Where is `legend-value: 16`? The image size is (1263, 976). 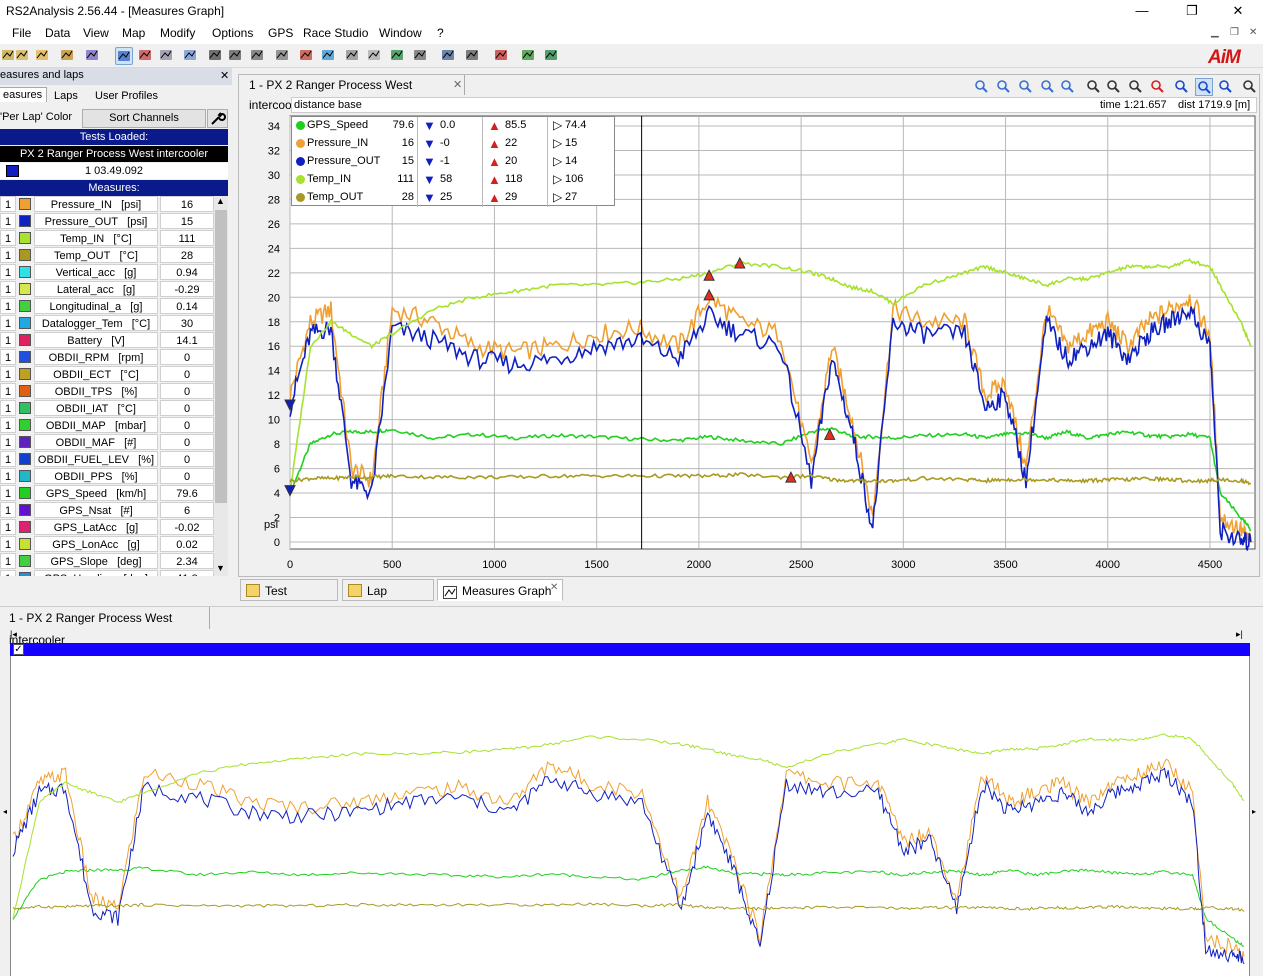
legend-value: 16 is located at coordinates (407, 143).